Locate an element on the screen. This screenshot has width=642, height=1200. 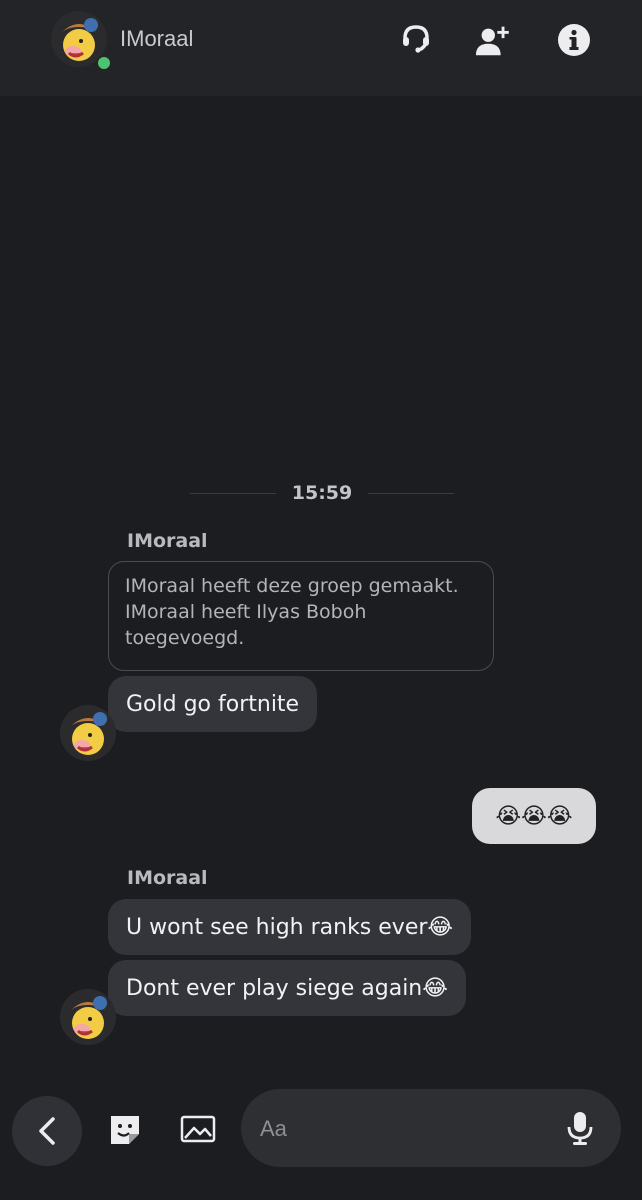
back-chevron-icon is located at coordinates (47, 1131).